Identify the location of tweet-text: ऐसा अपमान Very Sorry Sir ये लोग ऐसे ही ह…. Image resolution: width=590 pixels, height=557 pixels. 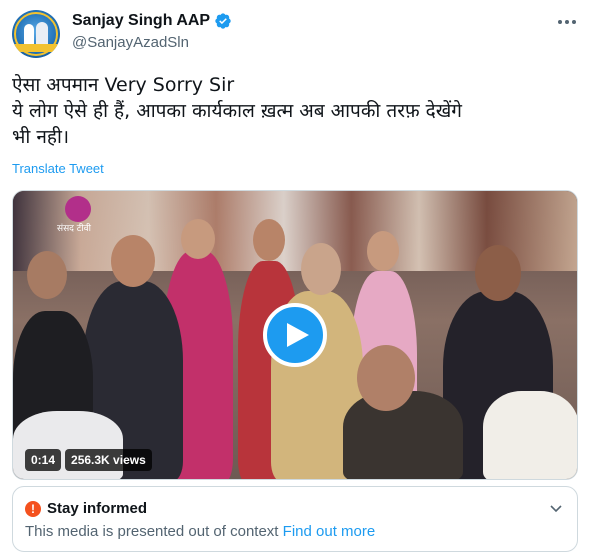
(296, 111).